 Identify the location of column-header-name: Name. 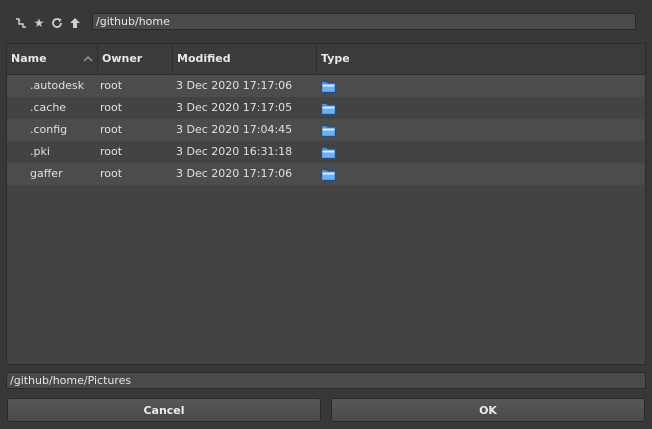
(52, 59).